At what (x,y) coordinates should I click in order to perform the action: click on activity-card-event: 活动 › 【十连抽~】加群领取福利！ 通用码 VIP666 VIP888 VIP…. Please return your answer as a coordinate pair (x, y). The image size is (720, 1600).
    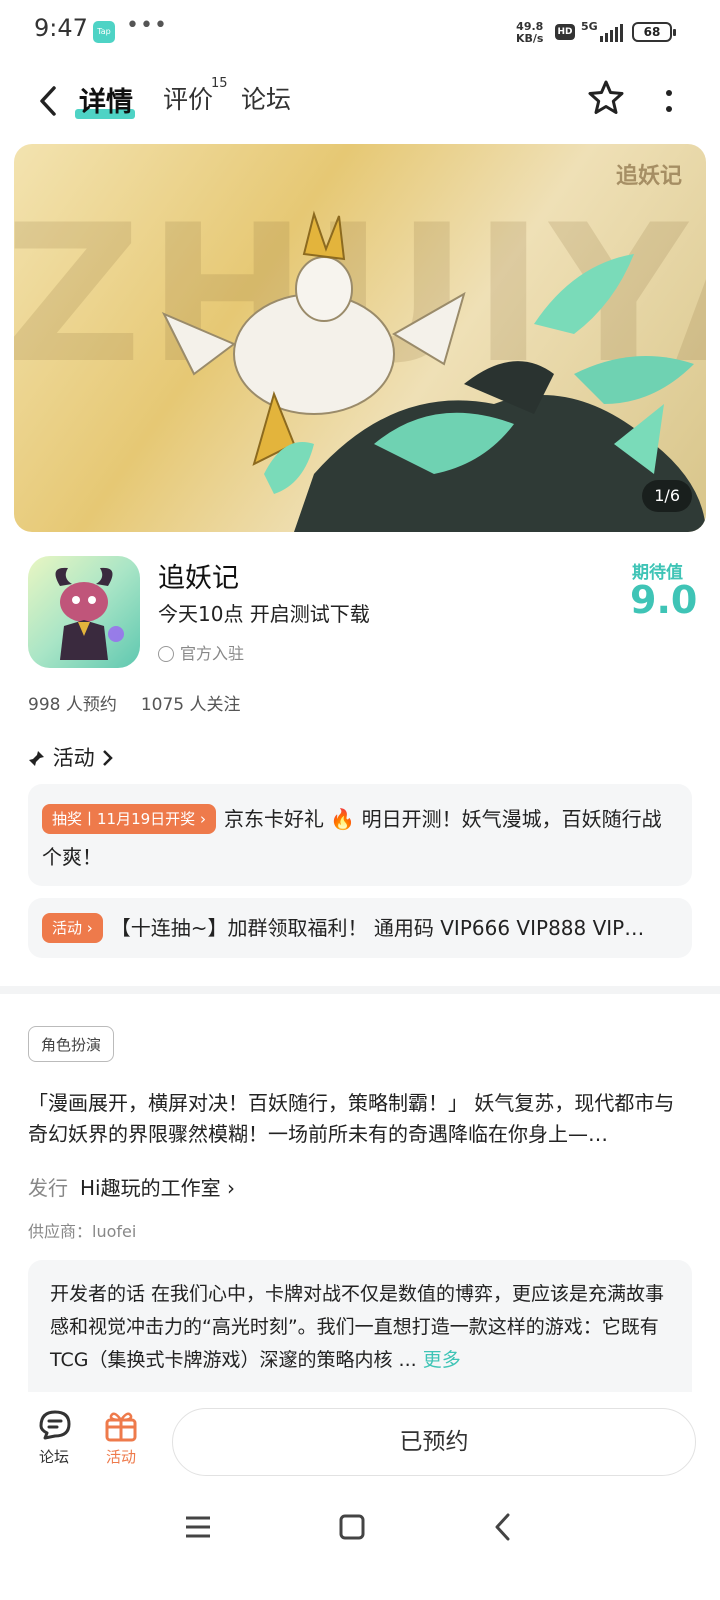
    Looking at the image, I should click on (360, 928).